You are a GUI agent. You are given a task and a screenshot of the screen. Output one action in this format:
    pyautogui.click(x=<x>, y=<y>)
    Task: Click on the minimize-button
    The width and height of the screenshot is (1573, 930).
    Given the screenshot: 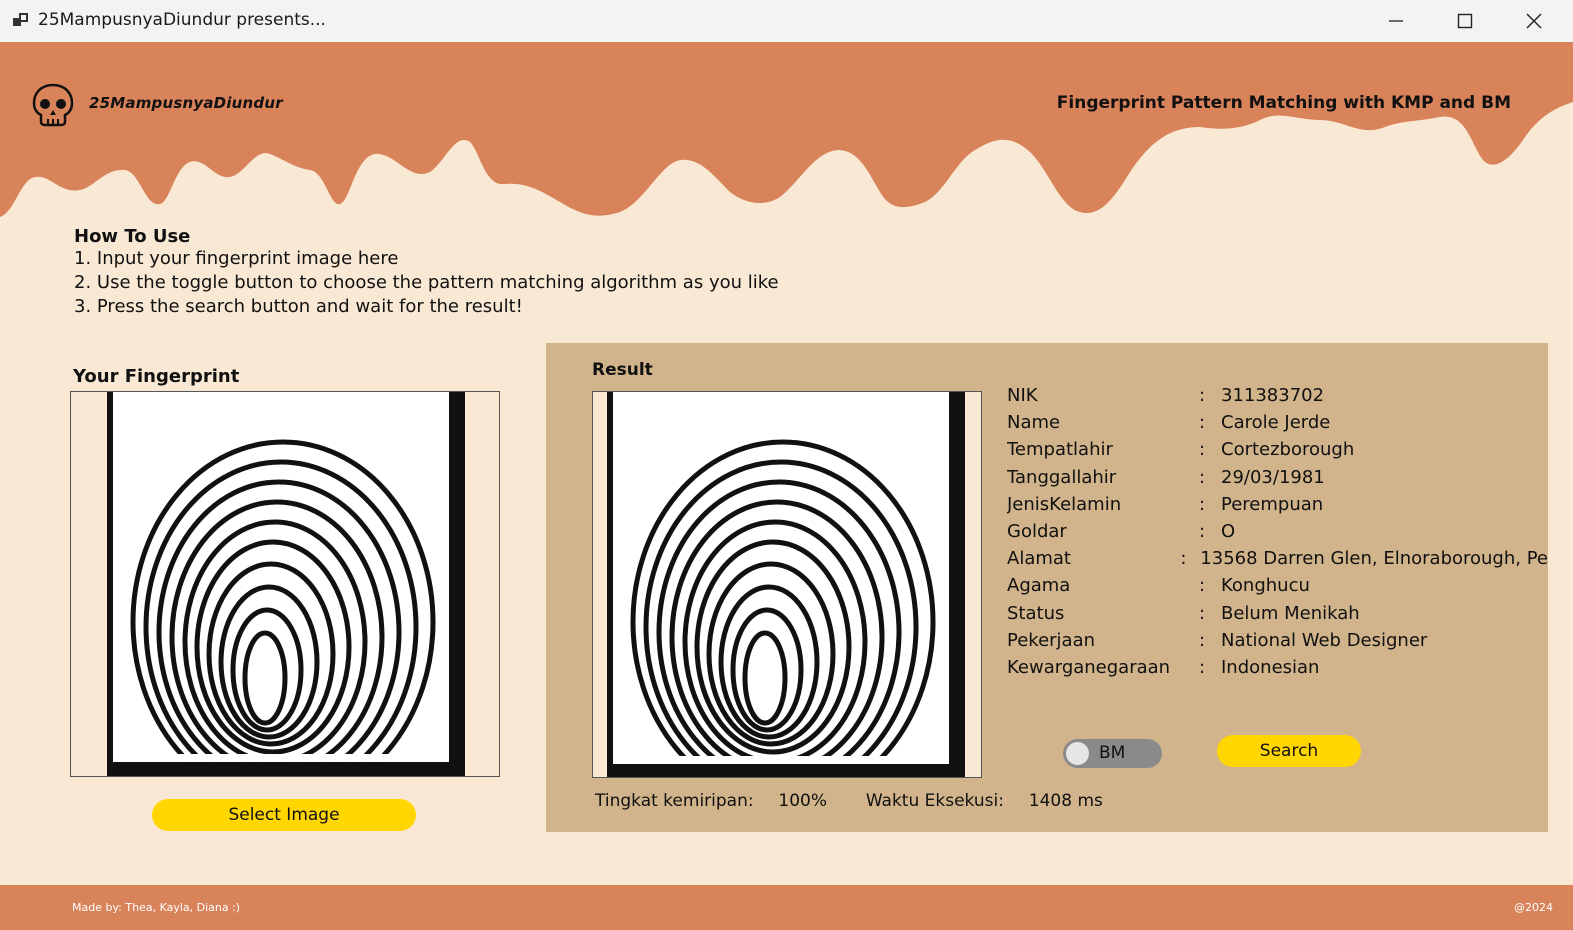 What is the action you would take?
    pyautogui.click(x=1396, y=21)
    